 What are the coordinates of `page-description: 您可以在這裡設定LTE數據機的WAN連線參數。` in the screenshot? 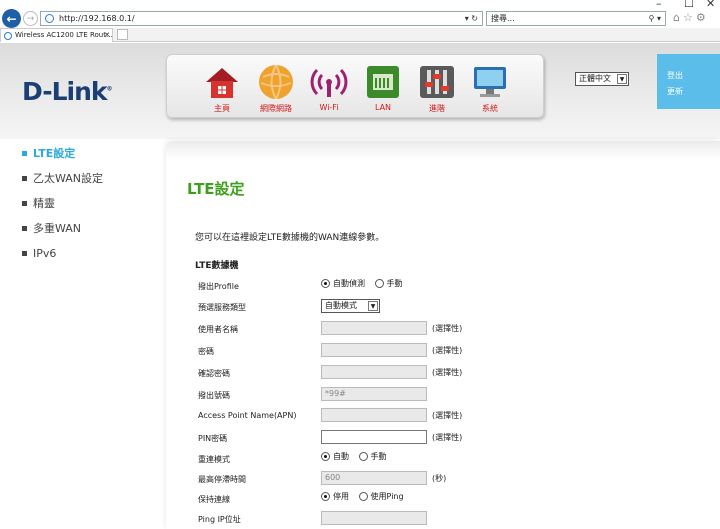 It's located at (290, 238).